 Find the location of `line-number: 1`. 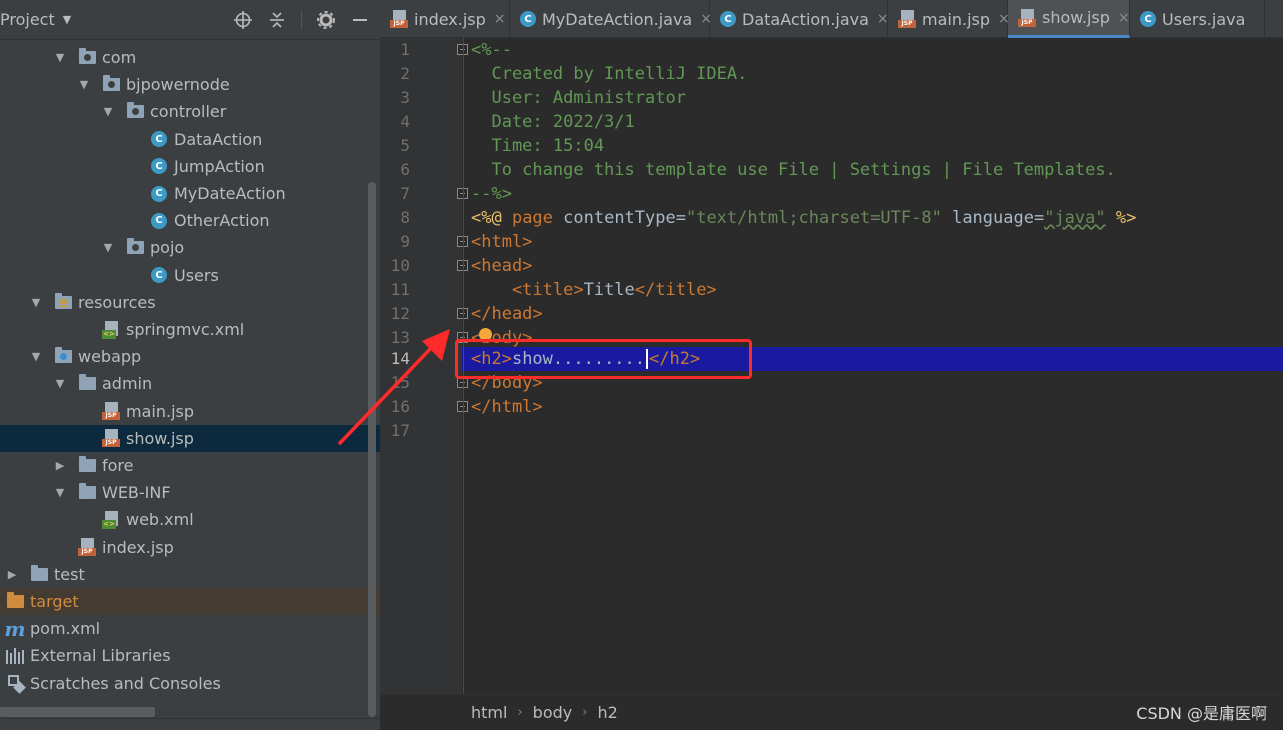

line-number: 1 is located at coordinates (405, 49).